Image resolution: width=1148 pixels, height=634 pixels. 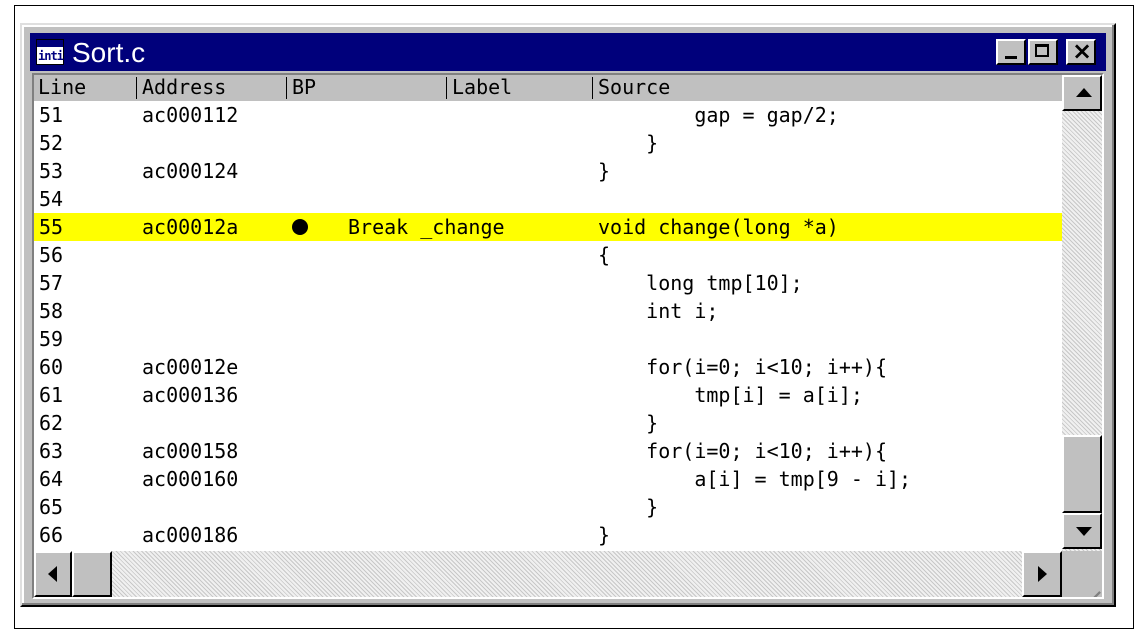 I want to click on source-line: 60 ac00012e for(i=0; i<10; i++){, so click(x=548, y=367).